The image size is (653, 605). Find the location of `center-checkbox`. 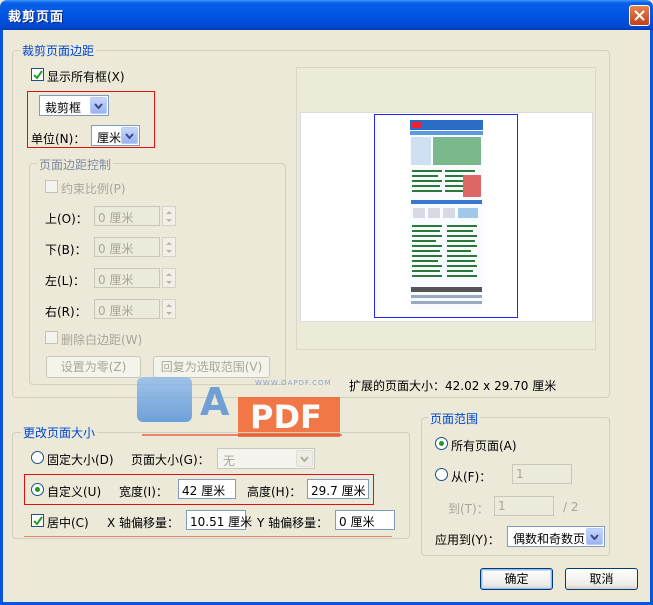

center-checkbox is located at coordinates (37, 520).